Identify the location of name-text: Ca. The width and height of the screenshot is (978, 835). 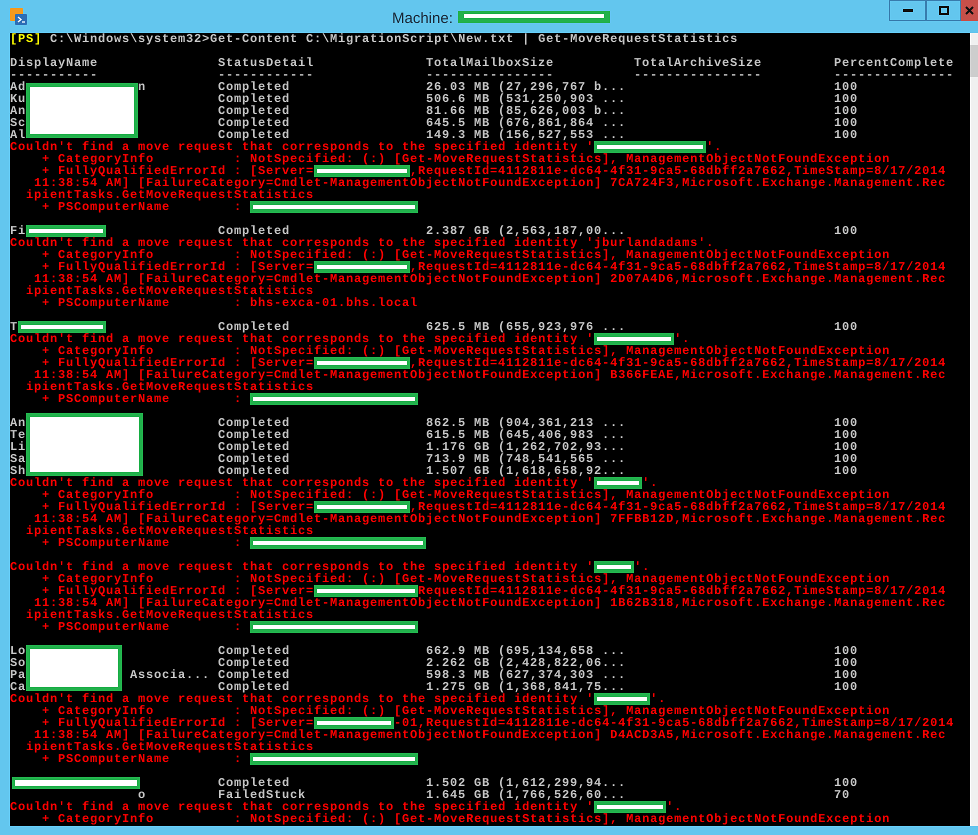
(18, 687).